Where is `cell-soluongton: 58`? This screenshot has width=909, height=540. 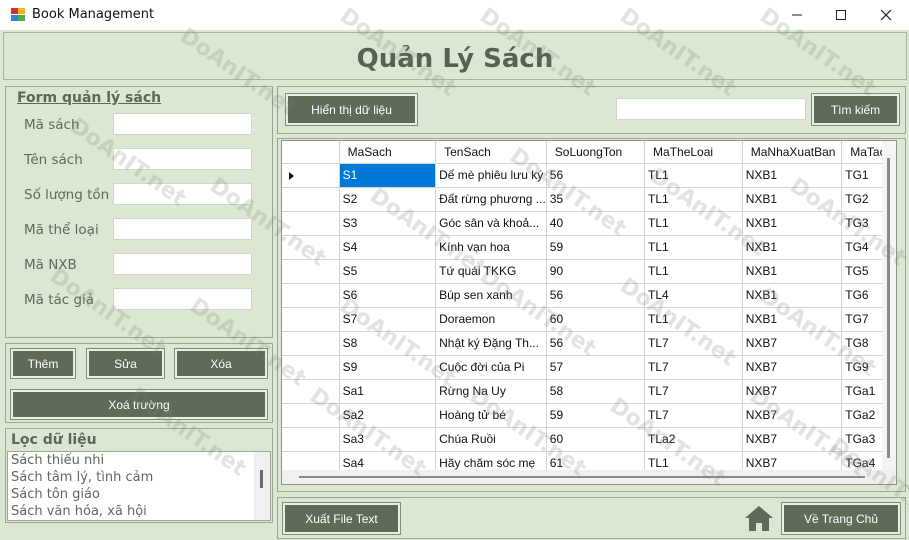 cell-soluongton: 58 is located at coordinates (596, 391).